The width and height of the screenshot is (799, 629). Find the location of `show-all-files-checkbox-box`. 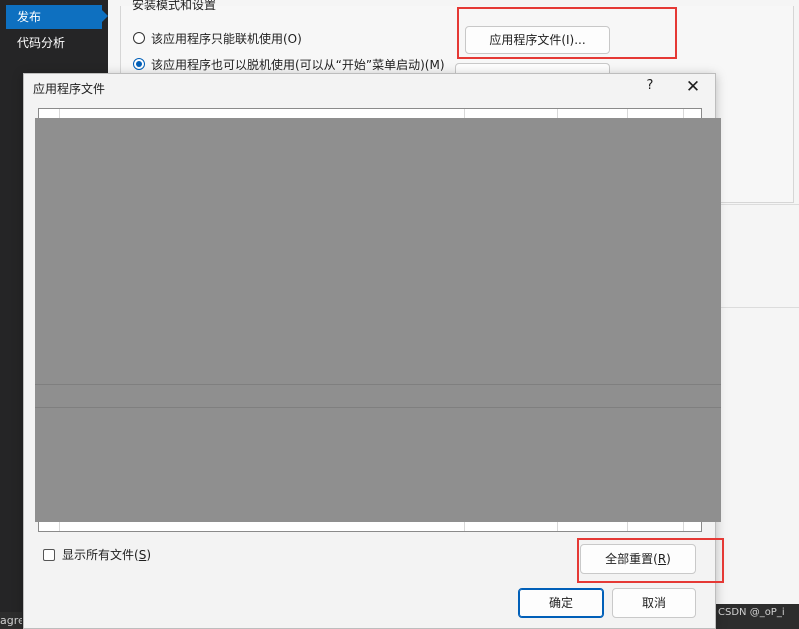

show-all-files-checkbox-box is located at coordinates (49, 554).